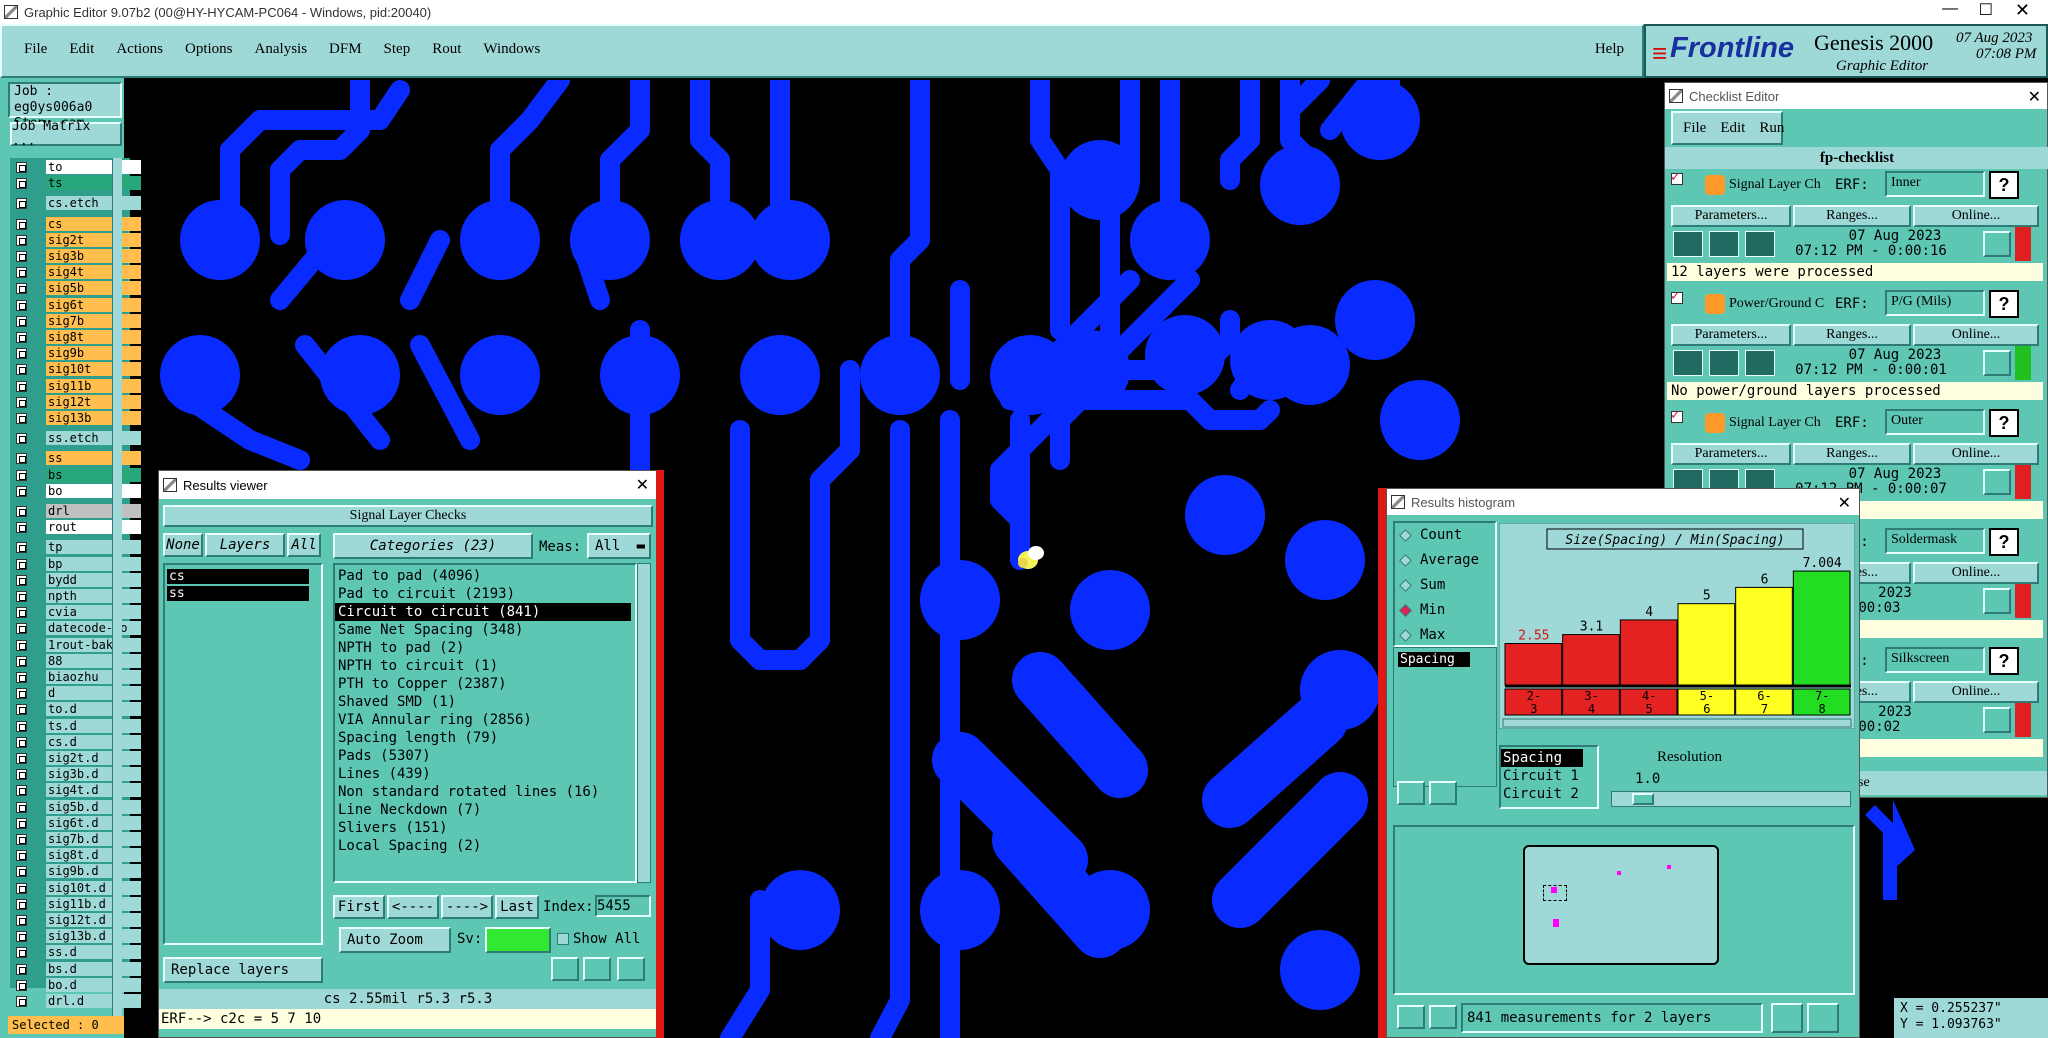  I want to click on layer-row: bp, so click(75, 564).